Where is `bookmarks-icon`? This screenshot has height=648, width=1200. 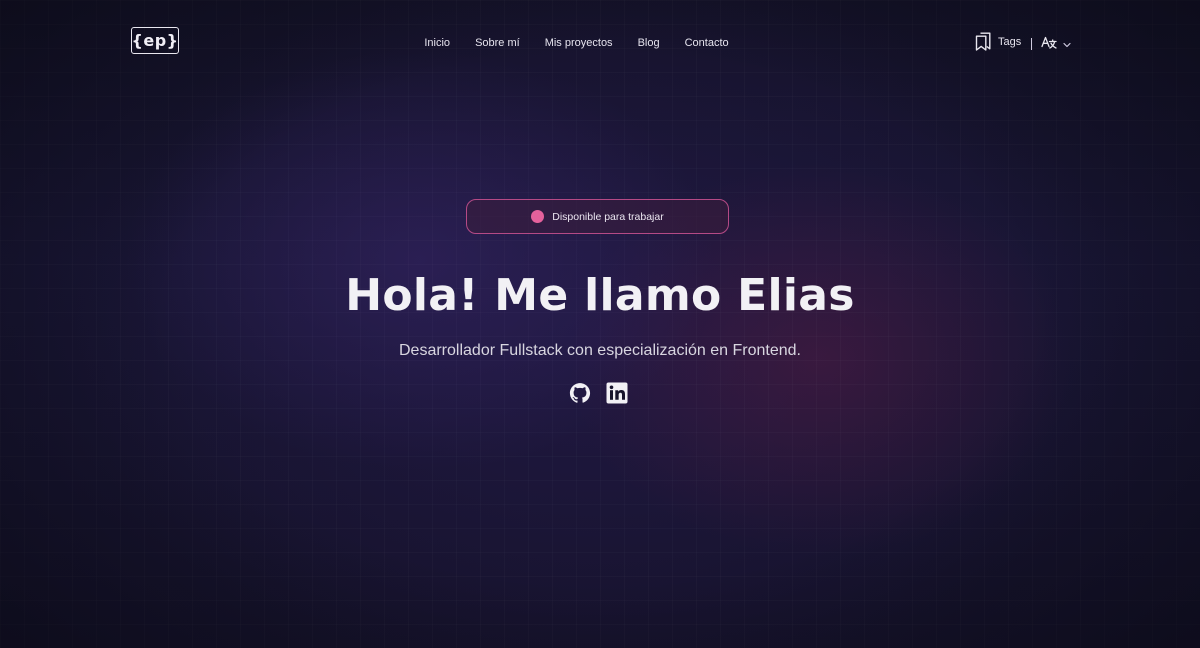
bookmarks-icon is located at coordinates (983, 44).